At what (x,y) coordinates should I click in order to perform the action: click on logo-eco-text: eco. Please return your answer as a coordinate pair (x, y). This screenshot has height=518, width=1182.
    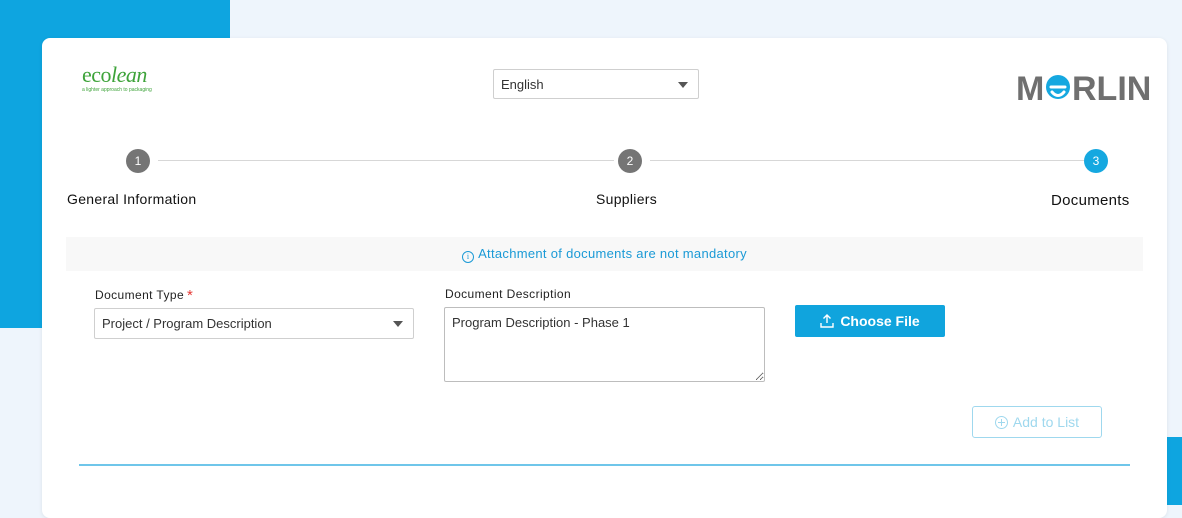
    Looking at the image, I should click on (97, 74).